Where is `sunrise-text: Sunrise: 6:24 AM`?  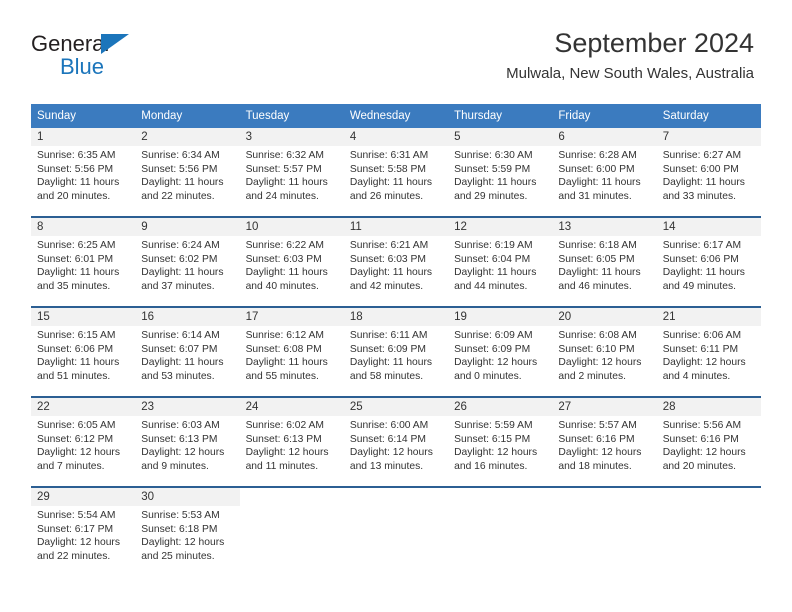
sunrise-text: Sunrise: 6:24 AM is located at coordinates (180, 245).